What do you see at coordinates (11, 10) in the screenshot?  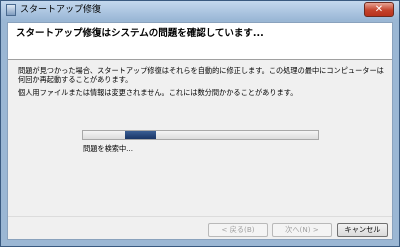 I see `app-icon` at bounding box center [11, 10].